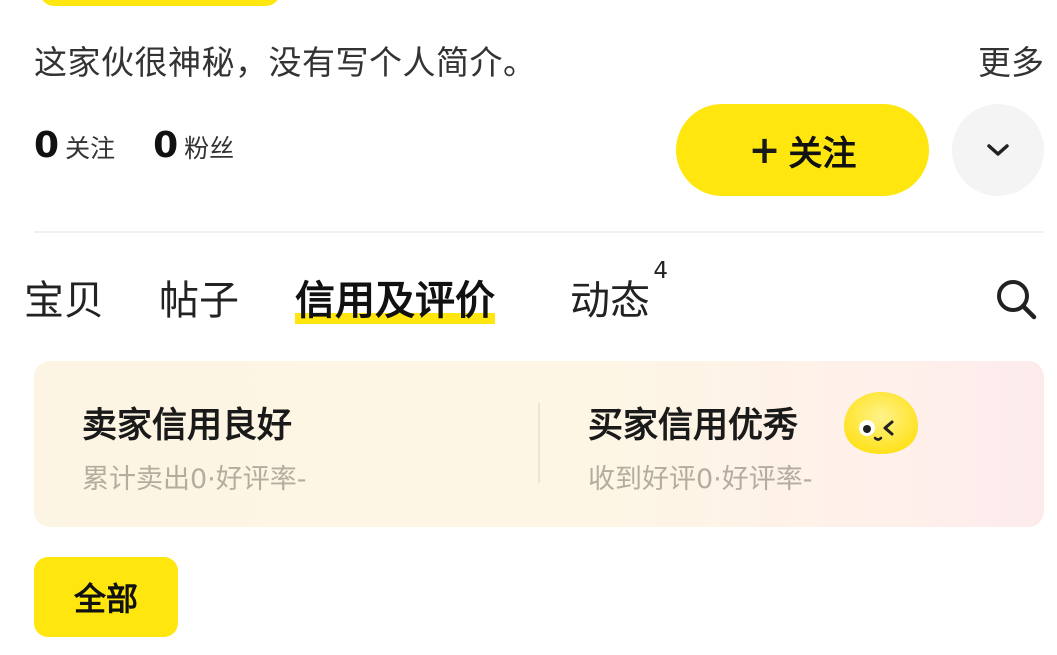 This screenshot has height=655, width=1057. I want to click on tab-items: 宝贝, so click(64, 297).